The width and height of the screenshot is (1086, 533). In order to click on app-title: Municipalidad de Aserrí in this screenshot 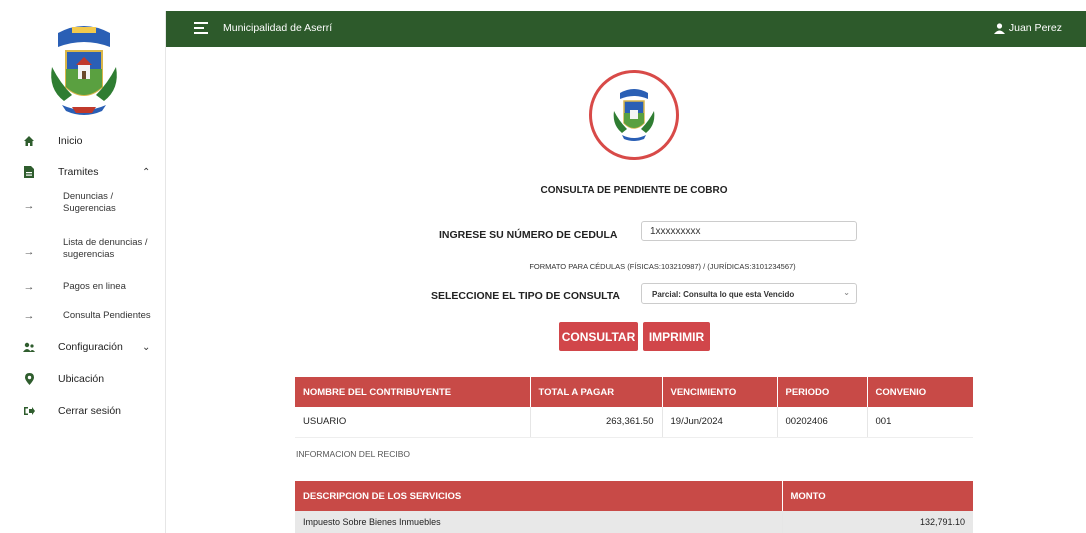, I will do `click(278, 28)`.